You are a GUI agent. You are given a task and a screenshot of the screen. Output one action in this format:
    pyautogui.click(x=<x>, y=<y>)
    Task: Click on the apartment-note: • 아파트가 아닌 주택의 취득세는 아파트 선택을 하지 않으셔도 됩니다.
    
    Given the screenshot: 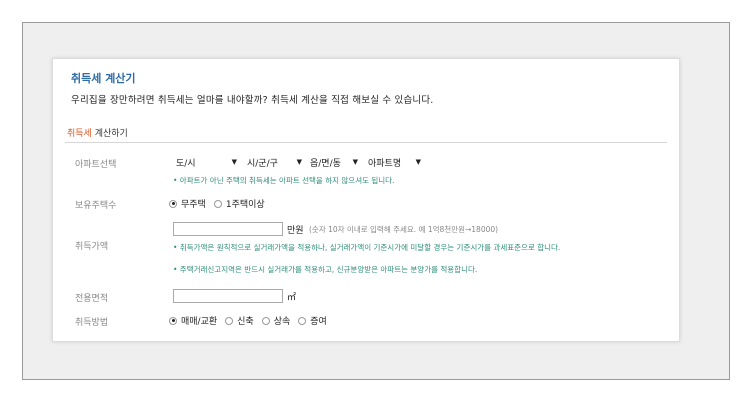 What is the action you would take?
    pyautogui.click(x=284, y=180)
    